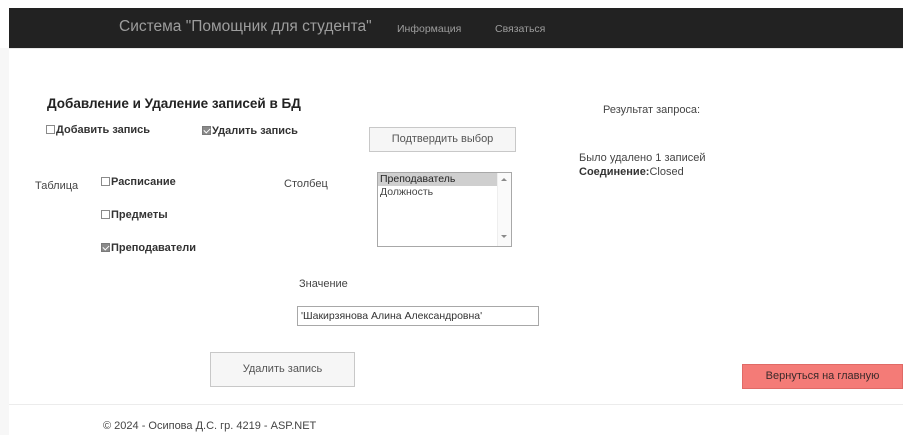 This screenshot has width=903, height=435. Describe the element at coordinates (143, 182) in the screenshot. I see `table-schedule-label: Расписание` at that location.